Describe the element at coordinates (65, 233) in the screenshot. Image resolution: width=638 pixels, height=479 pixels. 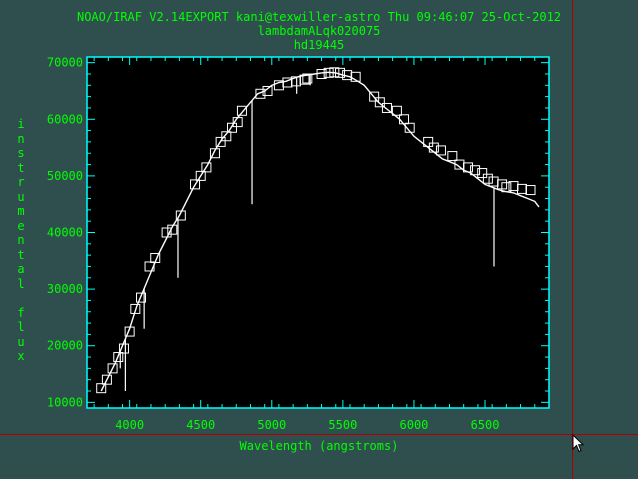
I see `y-tick-label: 40000` at that location.